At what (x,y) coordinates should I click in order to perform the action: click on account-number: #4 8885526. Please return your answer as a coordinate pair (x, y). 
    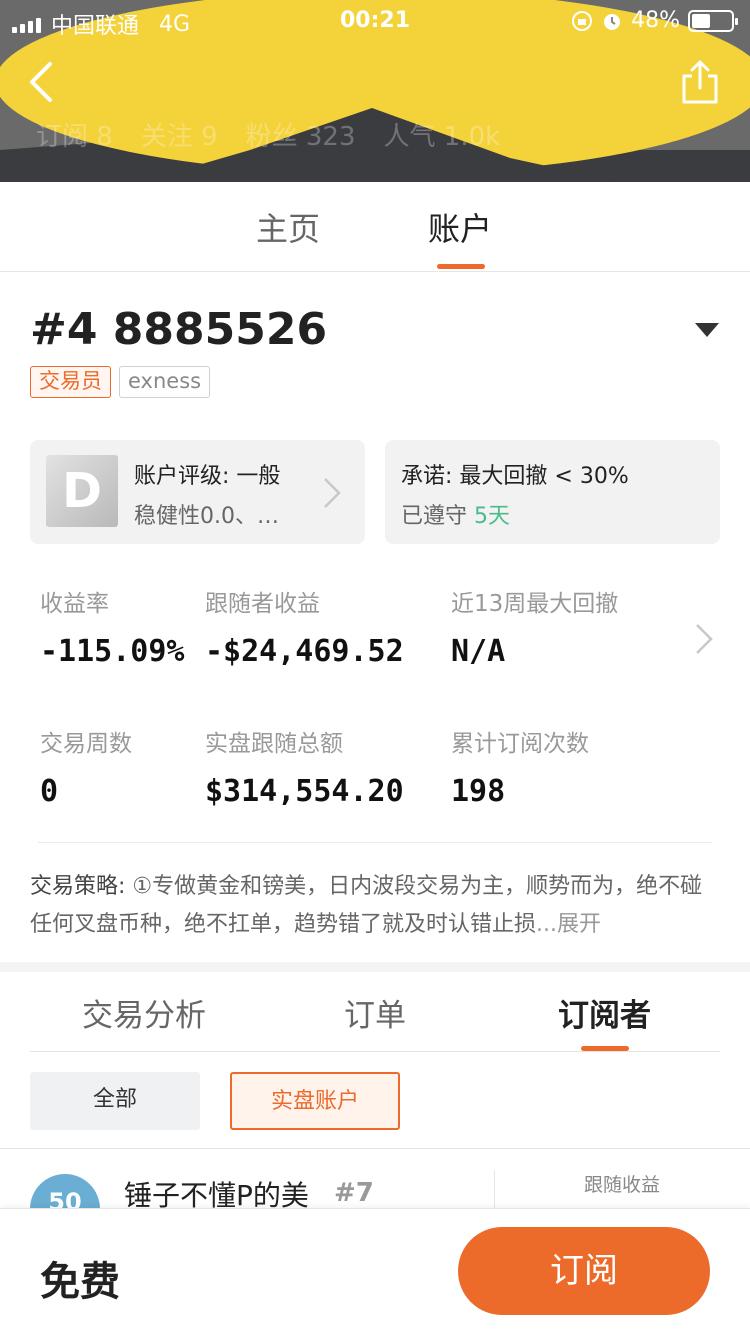
    Looking at the image, I should click on (179, 329).